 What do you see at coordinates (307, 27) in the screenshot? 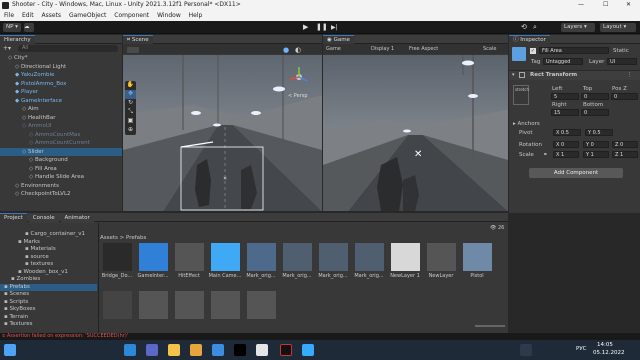
I see `play-button: ▶` at bounding box center [307, 27].